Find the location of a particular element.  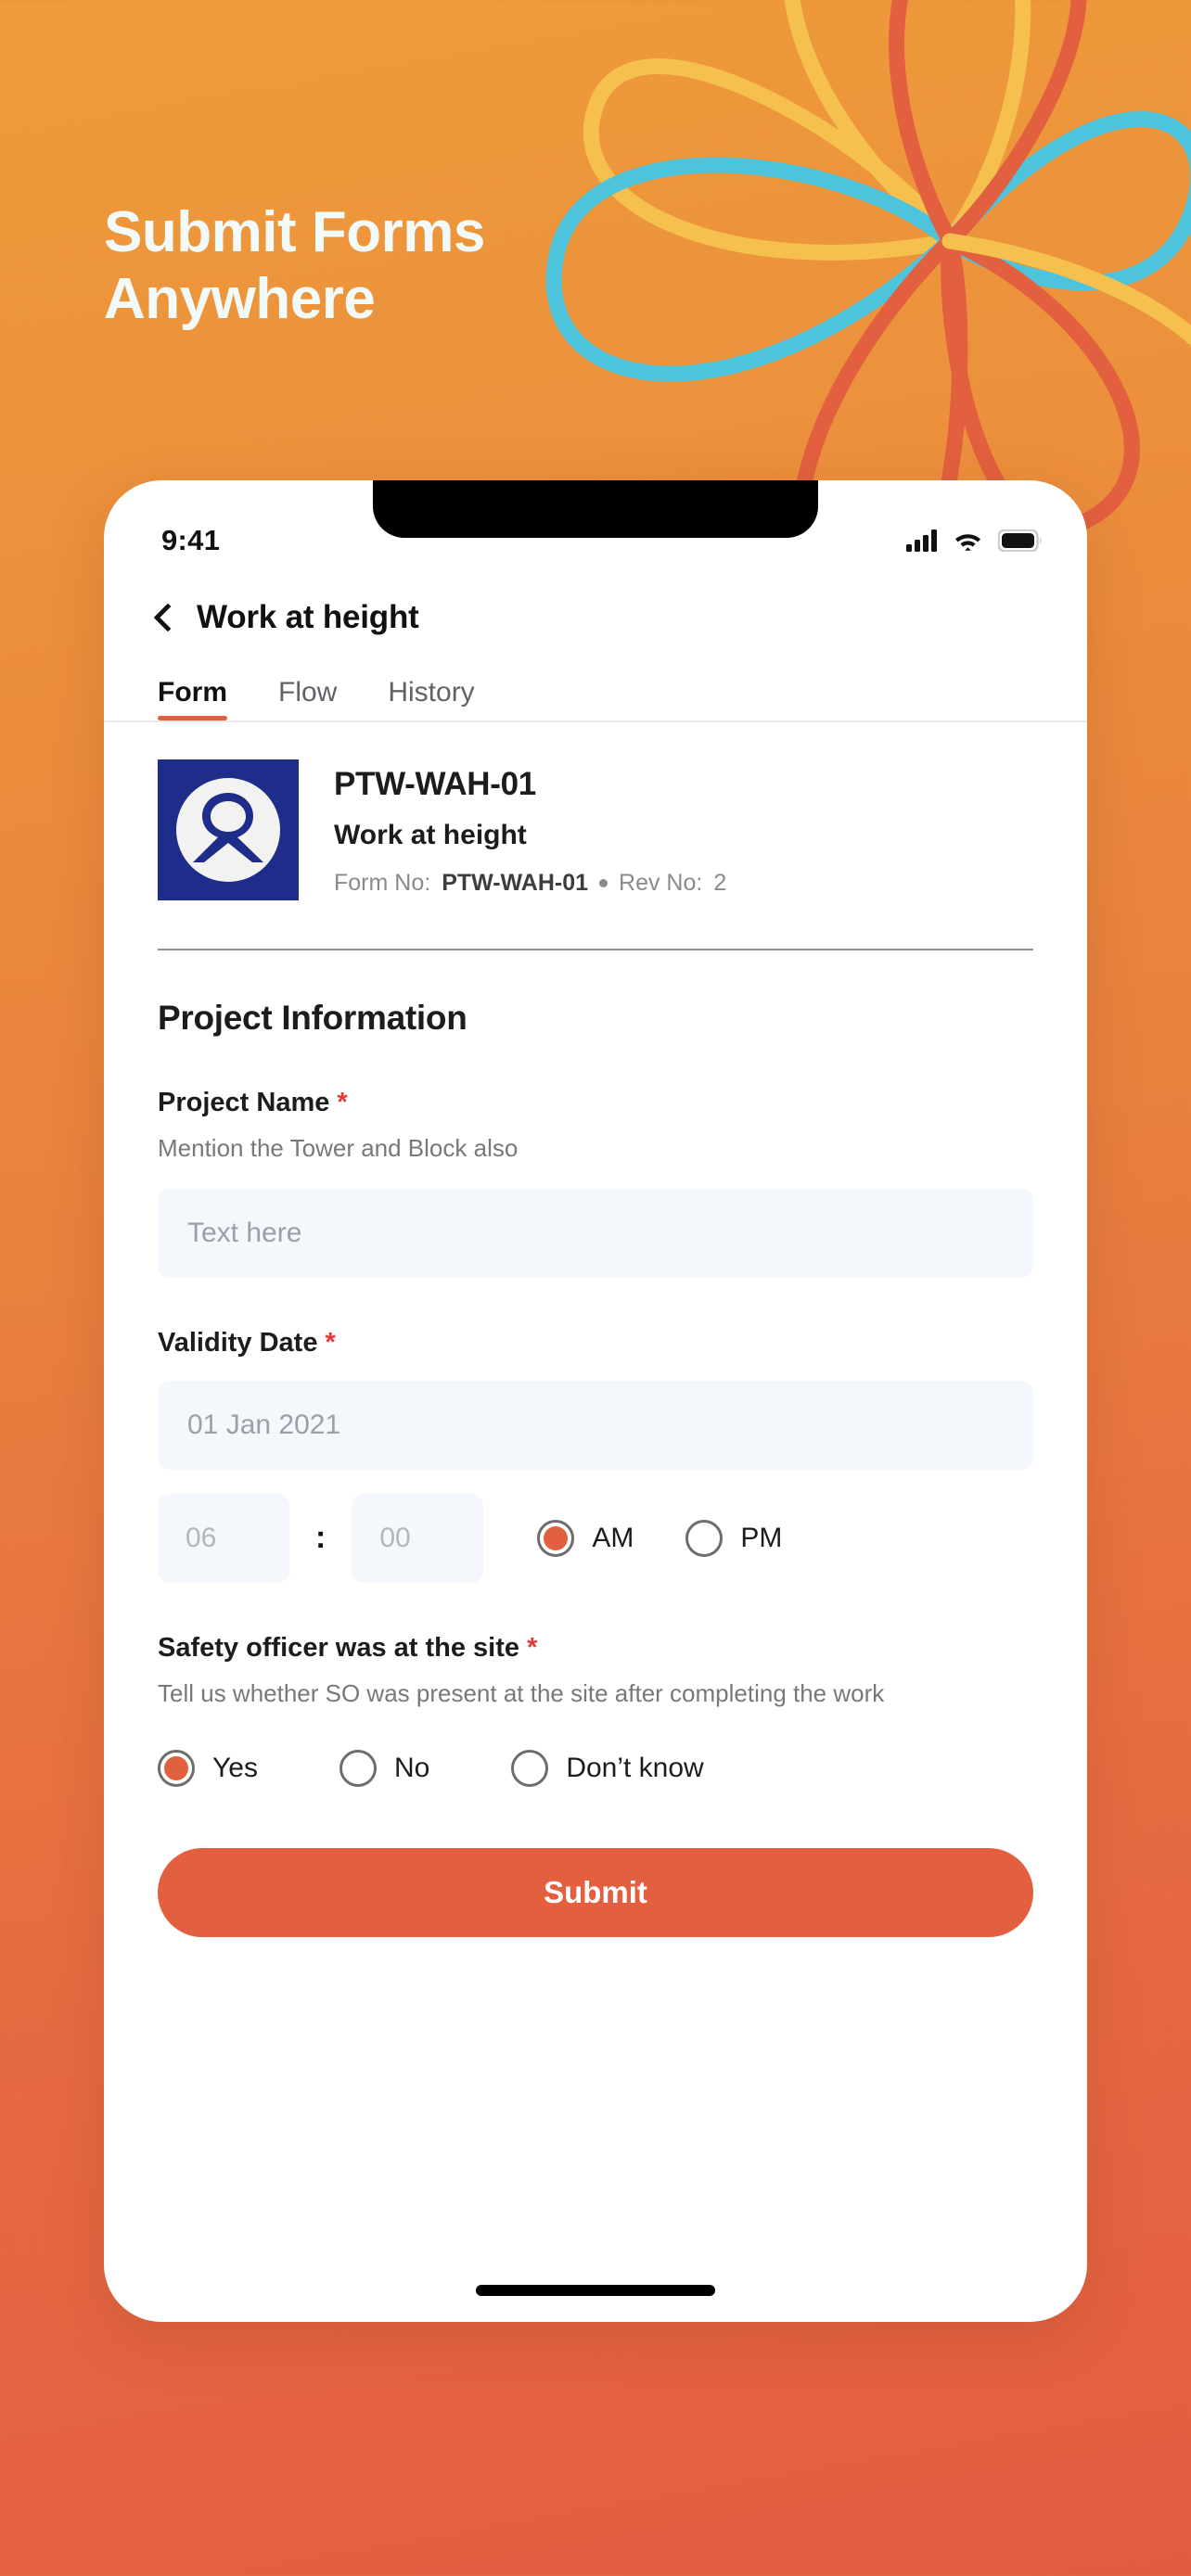

form-numbers: Form No: PTW-WAH-01 Rev No: 2 is located at coordinates (530, 883).